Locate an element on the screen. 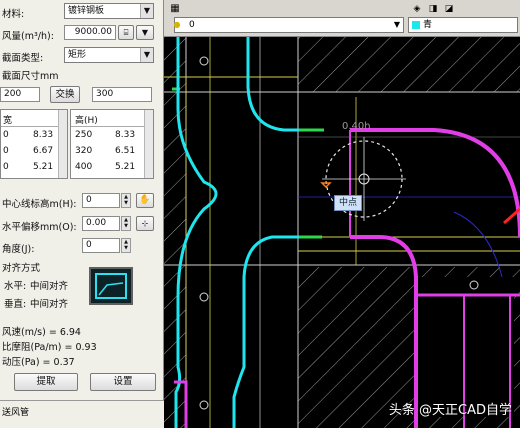 This screenshot has height=428, width=520. height-table-scrollbar is located at coordinates (148, 144).